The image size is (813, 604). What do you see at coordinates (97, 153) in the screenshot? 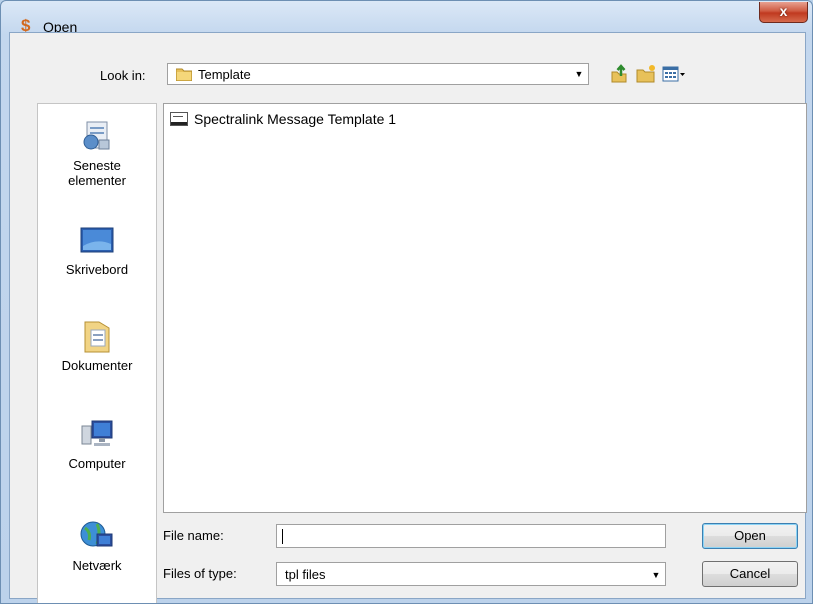
I see `place-recent: Seneste elementer` at bounding box center [97, 153].